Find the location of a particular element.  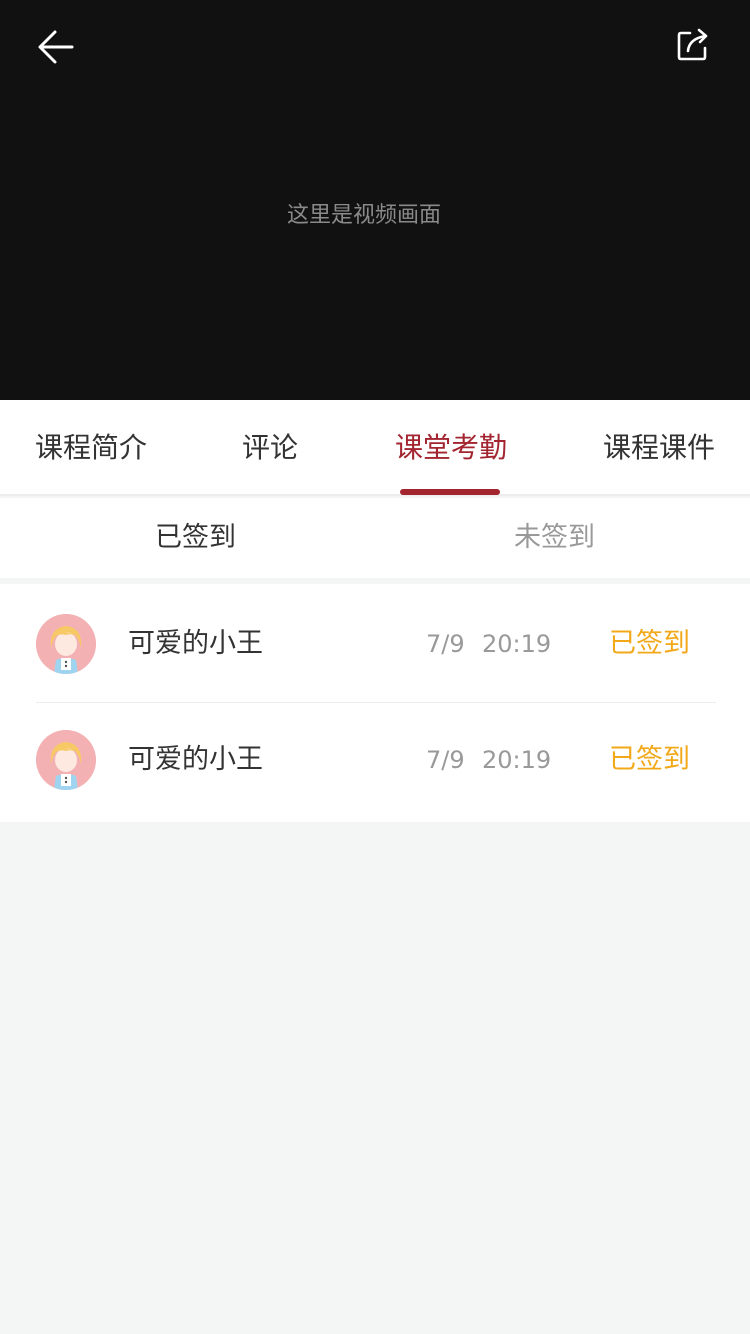

subtab-unsigned: 未签到 is located at coordinates (554, 538).